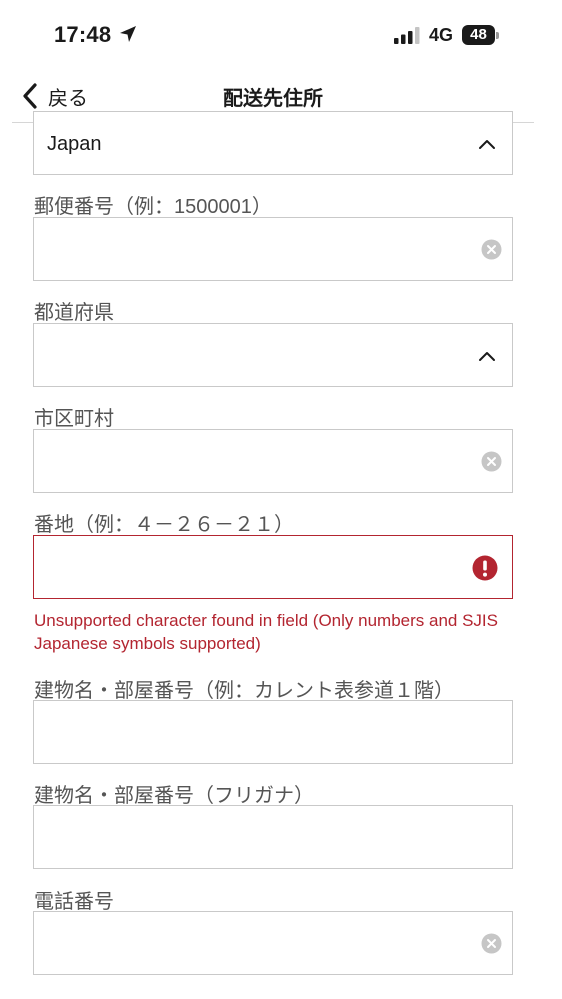  I want to click on city-input, so click(273, 461).